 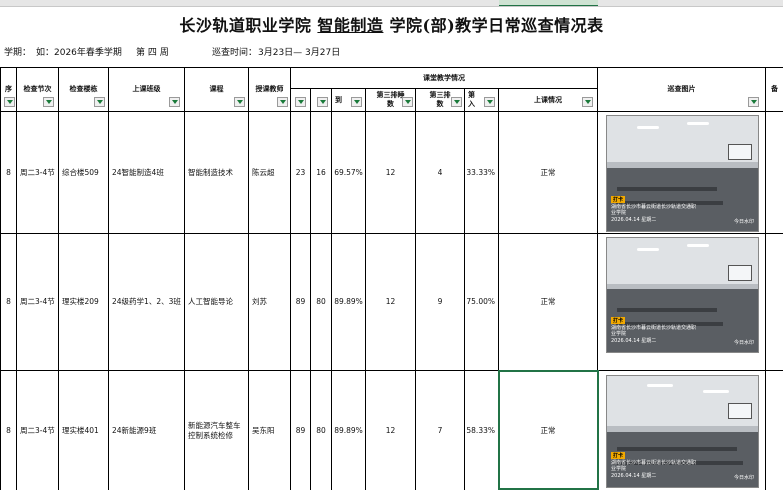 I want to click on table-row-3-location: 理实楼401, so click(x=84, y=430).